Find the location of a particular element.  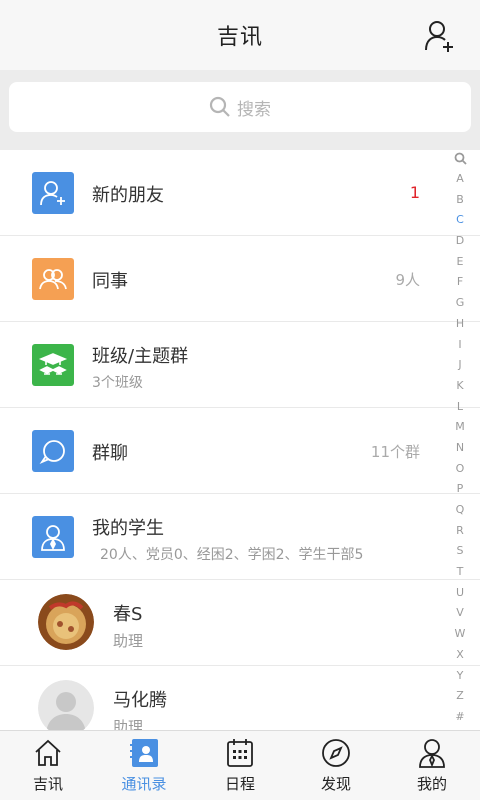

list-item-group-chat: 群聊 11个群 is located at coordinates (240, 451).